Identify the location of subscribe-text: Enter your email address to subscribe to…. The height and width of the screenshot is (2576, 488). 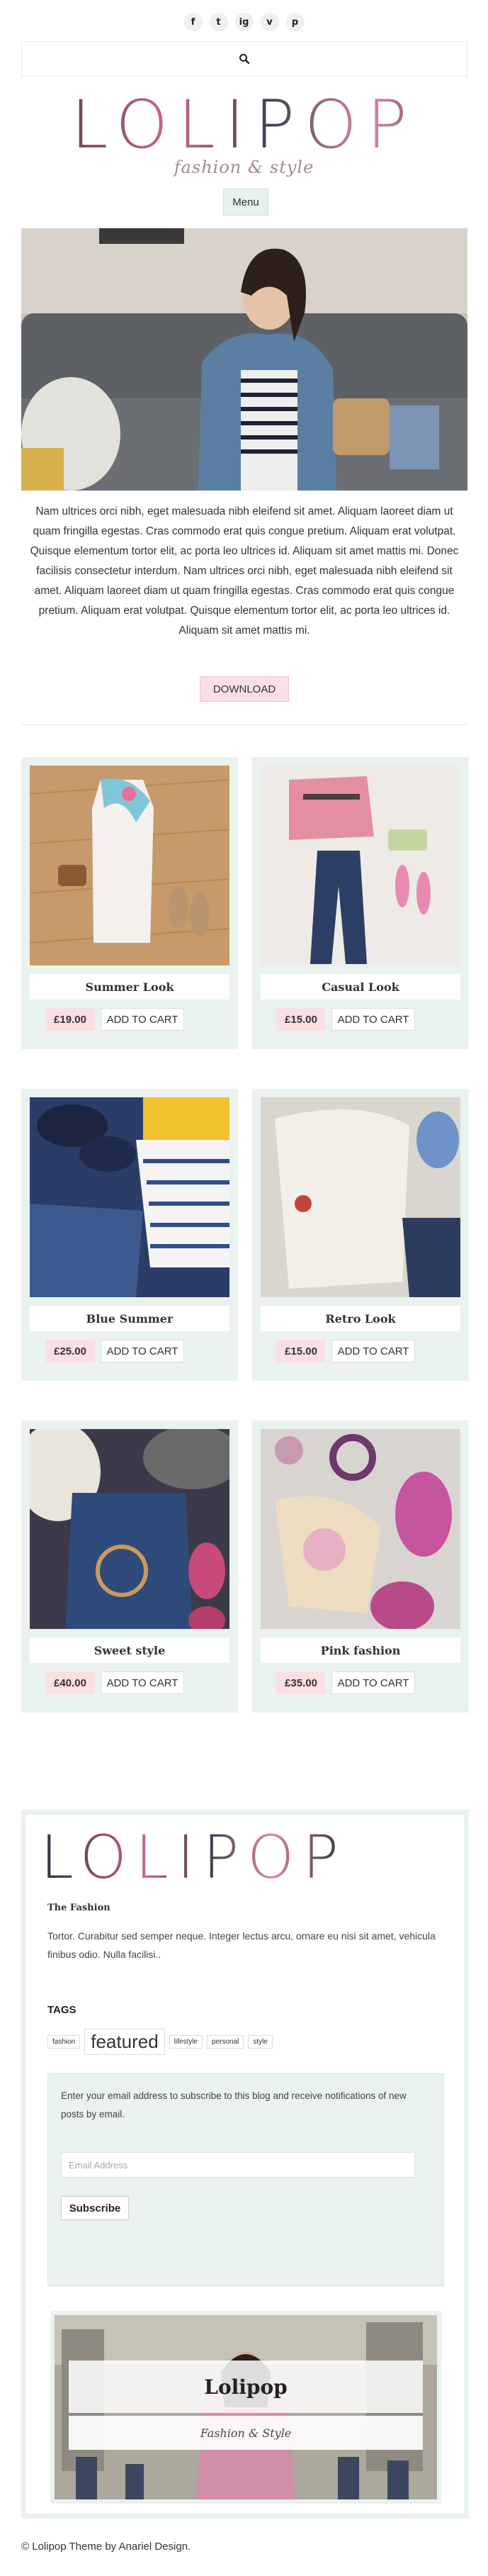
(234, 2105).